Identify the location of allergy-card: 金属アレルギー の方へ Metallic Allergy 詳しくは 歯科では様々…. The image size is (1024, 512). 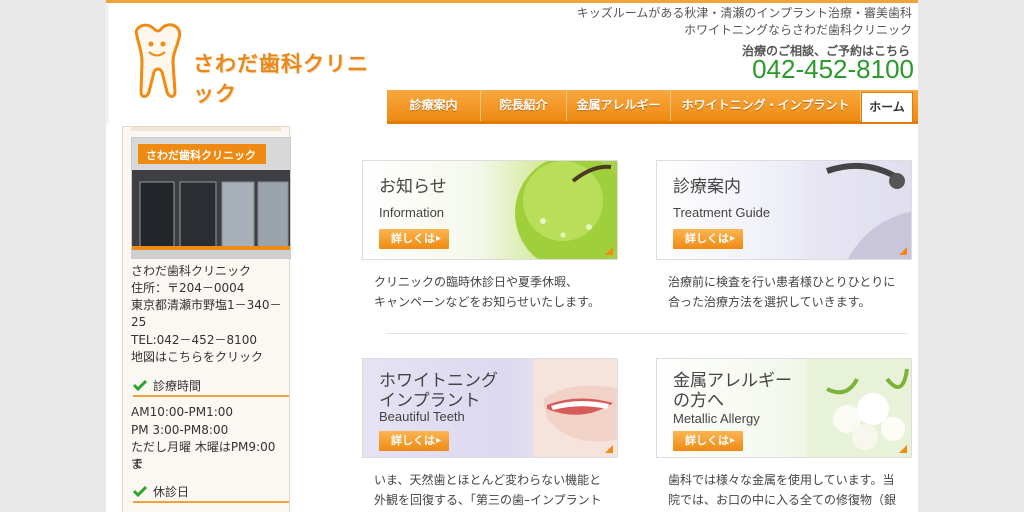
(784, 434).